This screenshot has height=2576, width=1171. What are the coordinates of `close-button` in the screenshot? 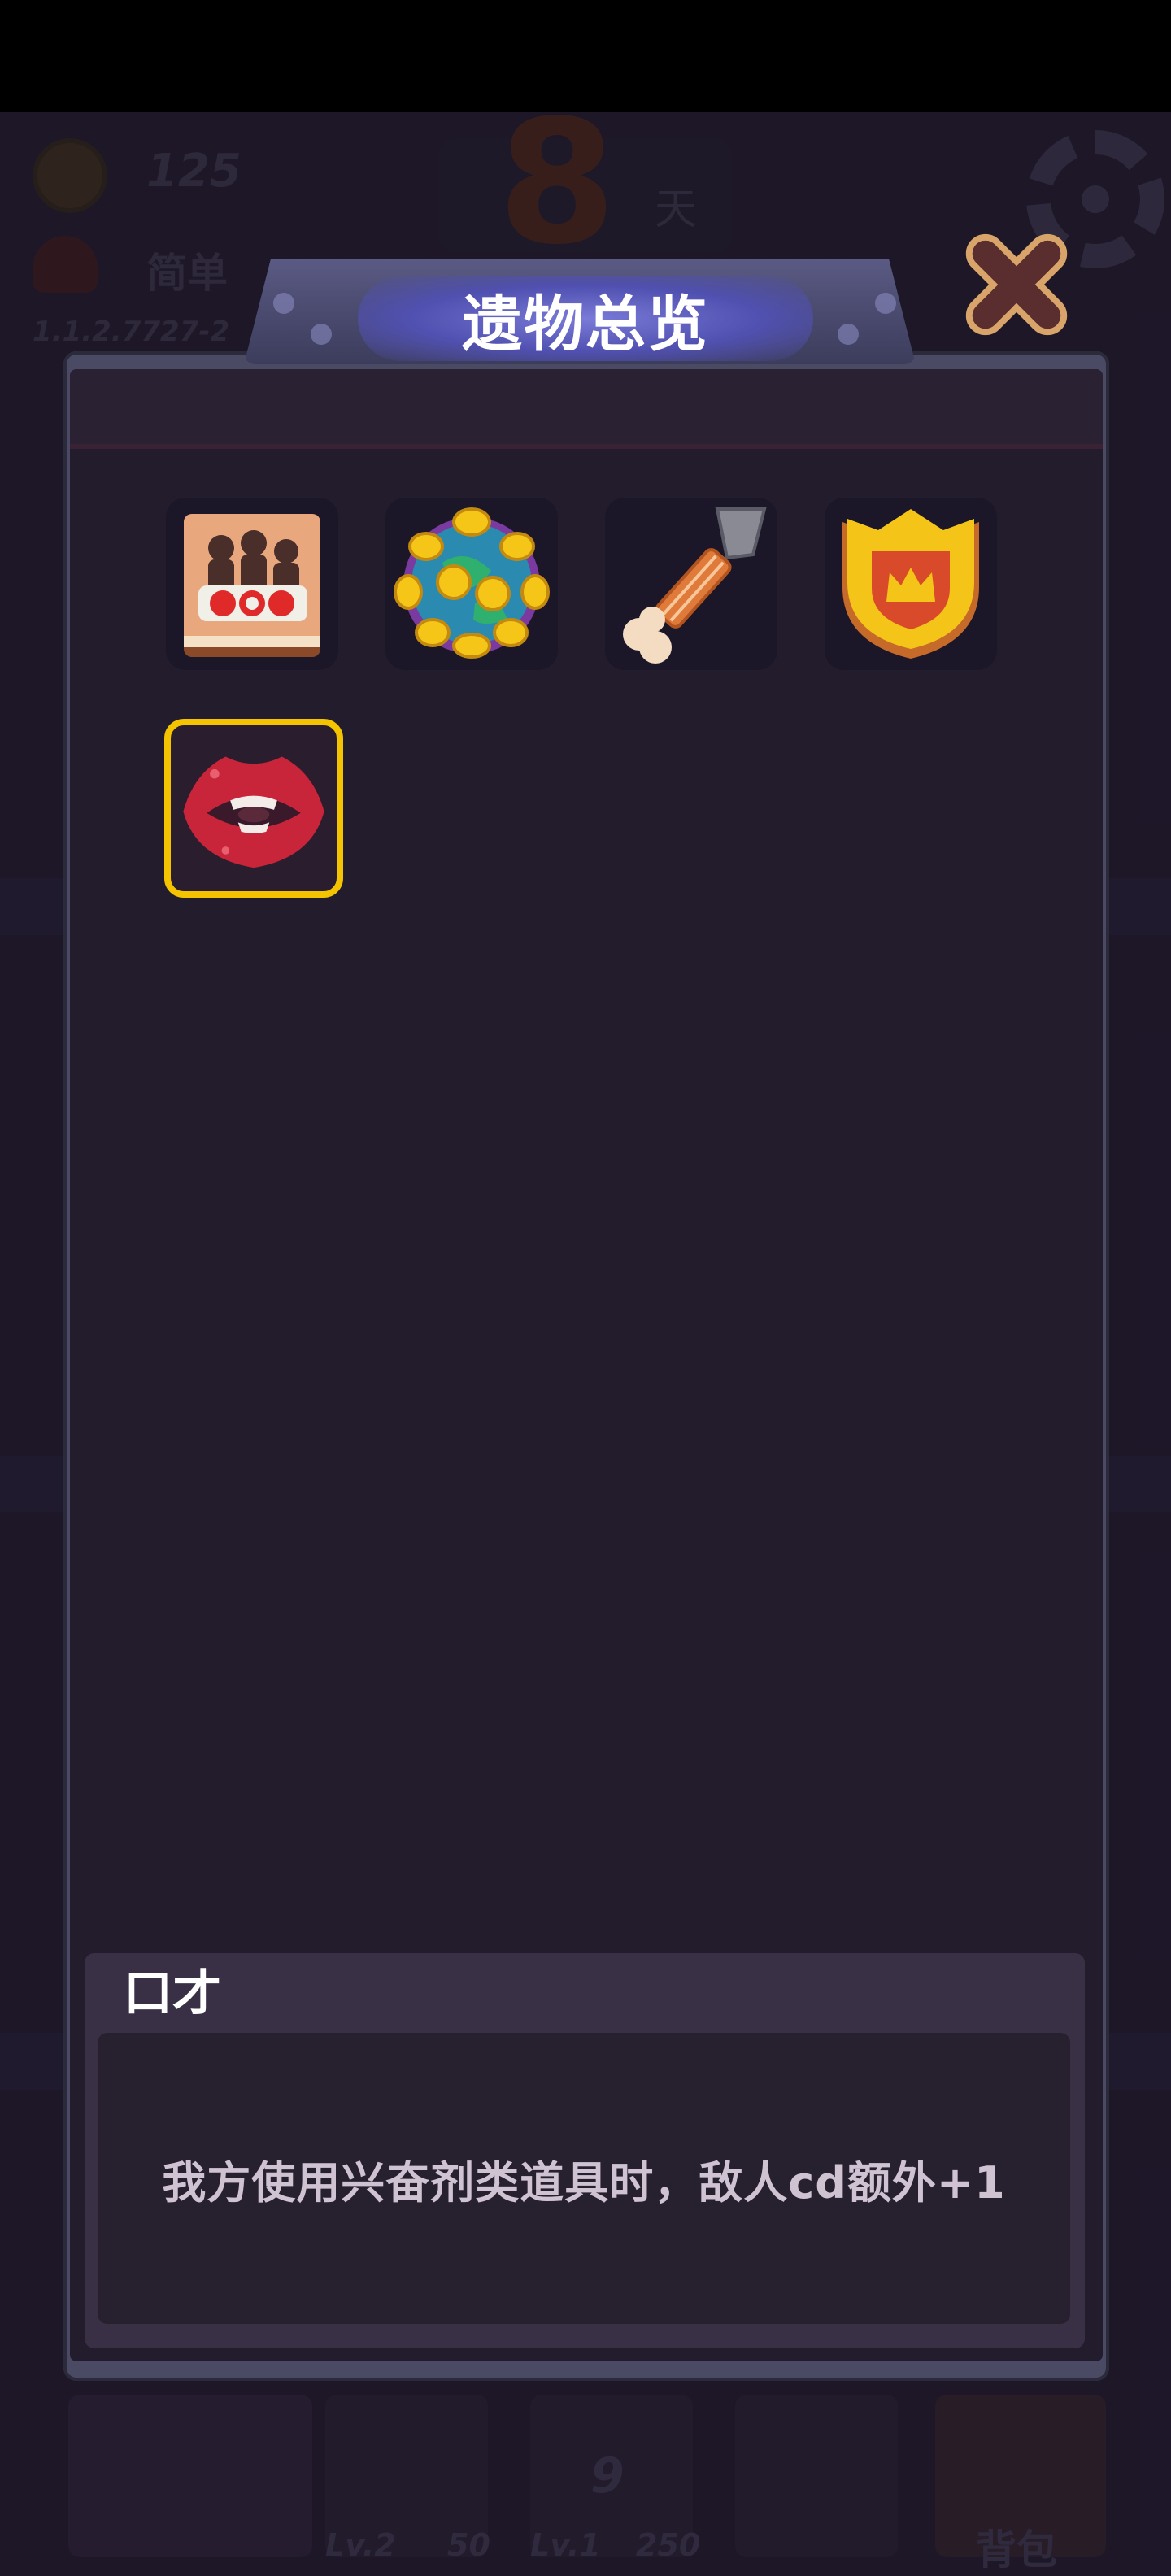 It's located at (1017, 285).